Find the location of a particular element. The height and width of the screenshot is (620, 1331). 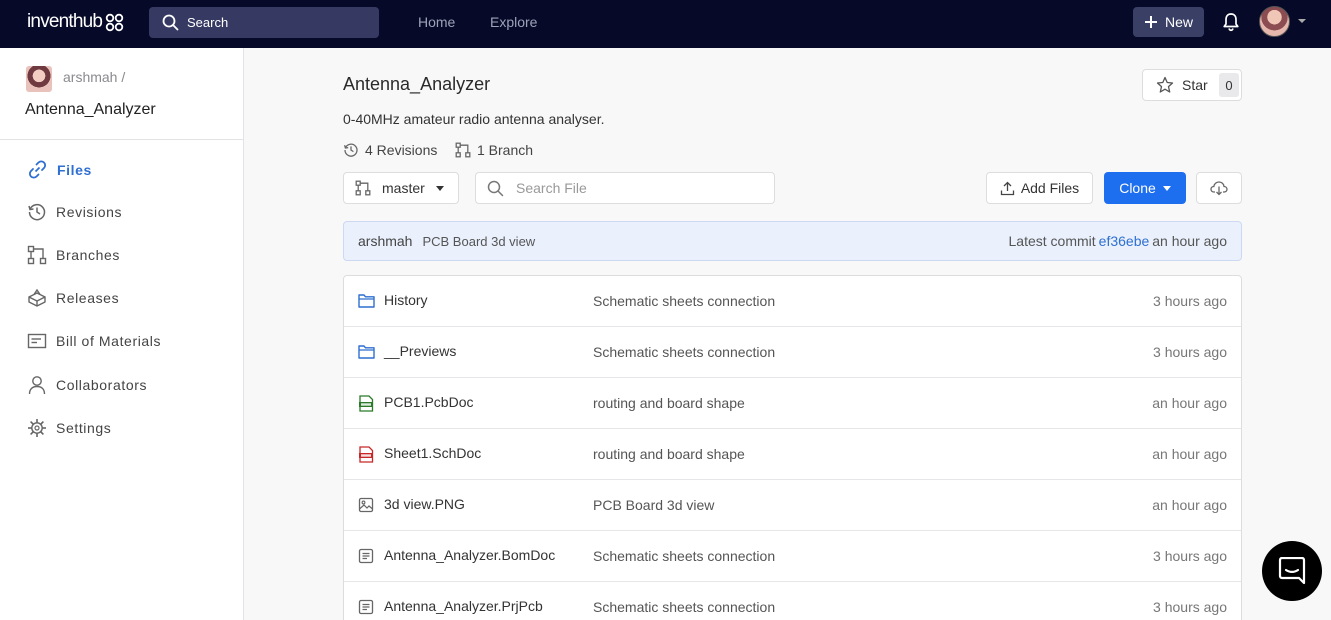

file-commit-message: PCB Board 3d view is located at coordinates (653, 505).